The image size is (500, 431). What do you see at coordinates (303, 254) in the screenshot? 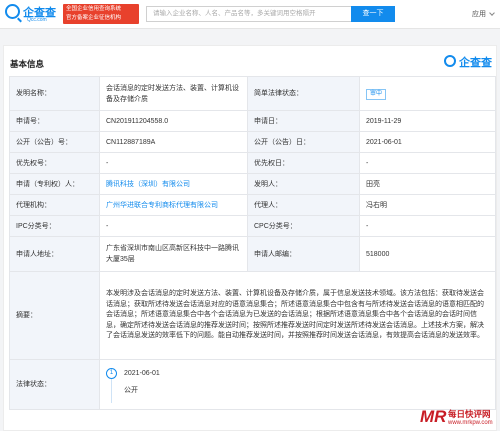
I see `postcode-label: 申请人邮编：` at bounding box center [303, 254].